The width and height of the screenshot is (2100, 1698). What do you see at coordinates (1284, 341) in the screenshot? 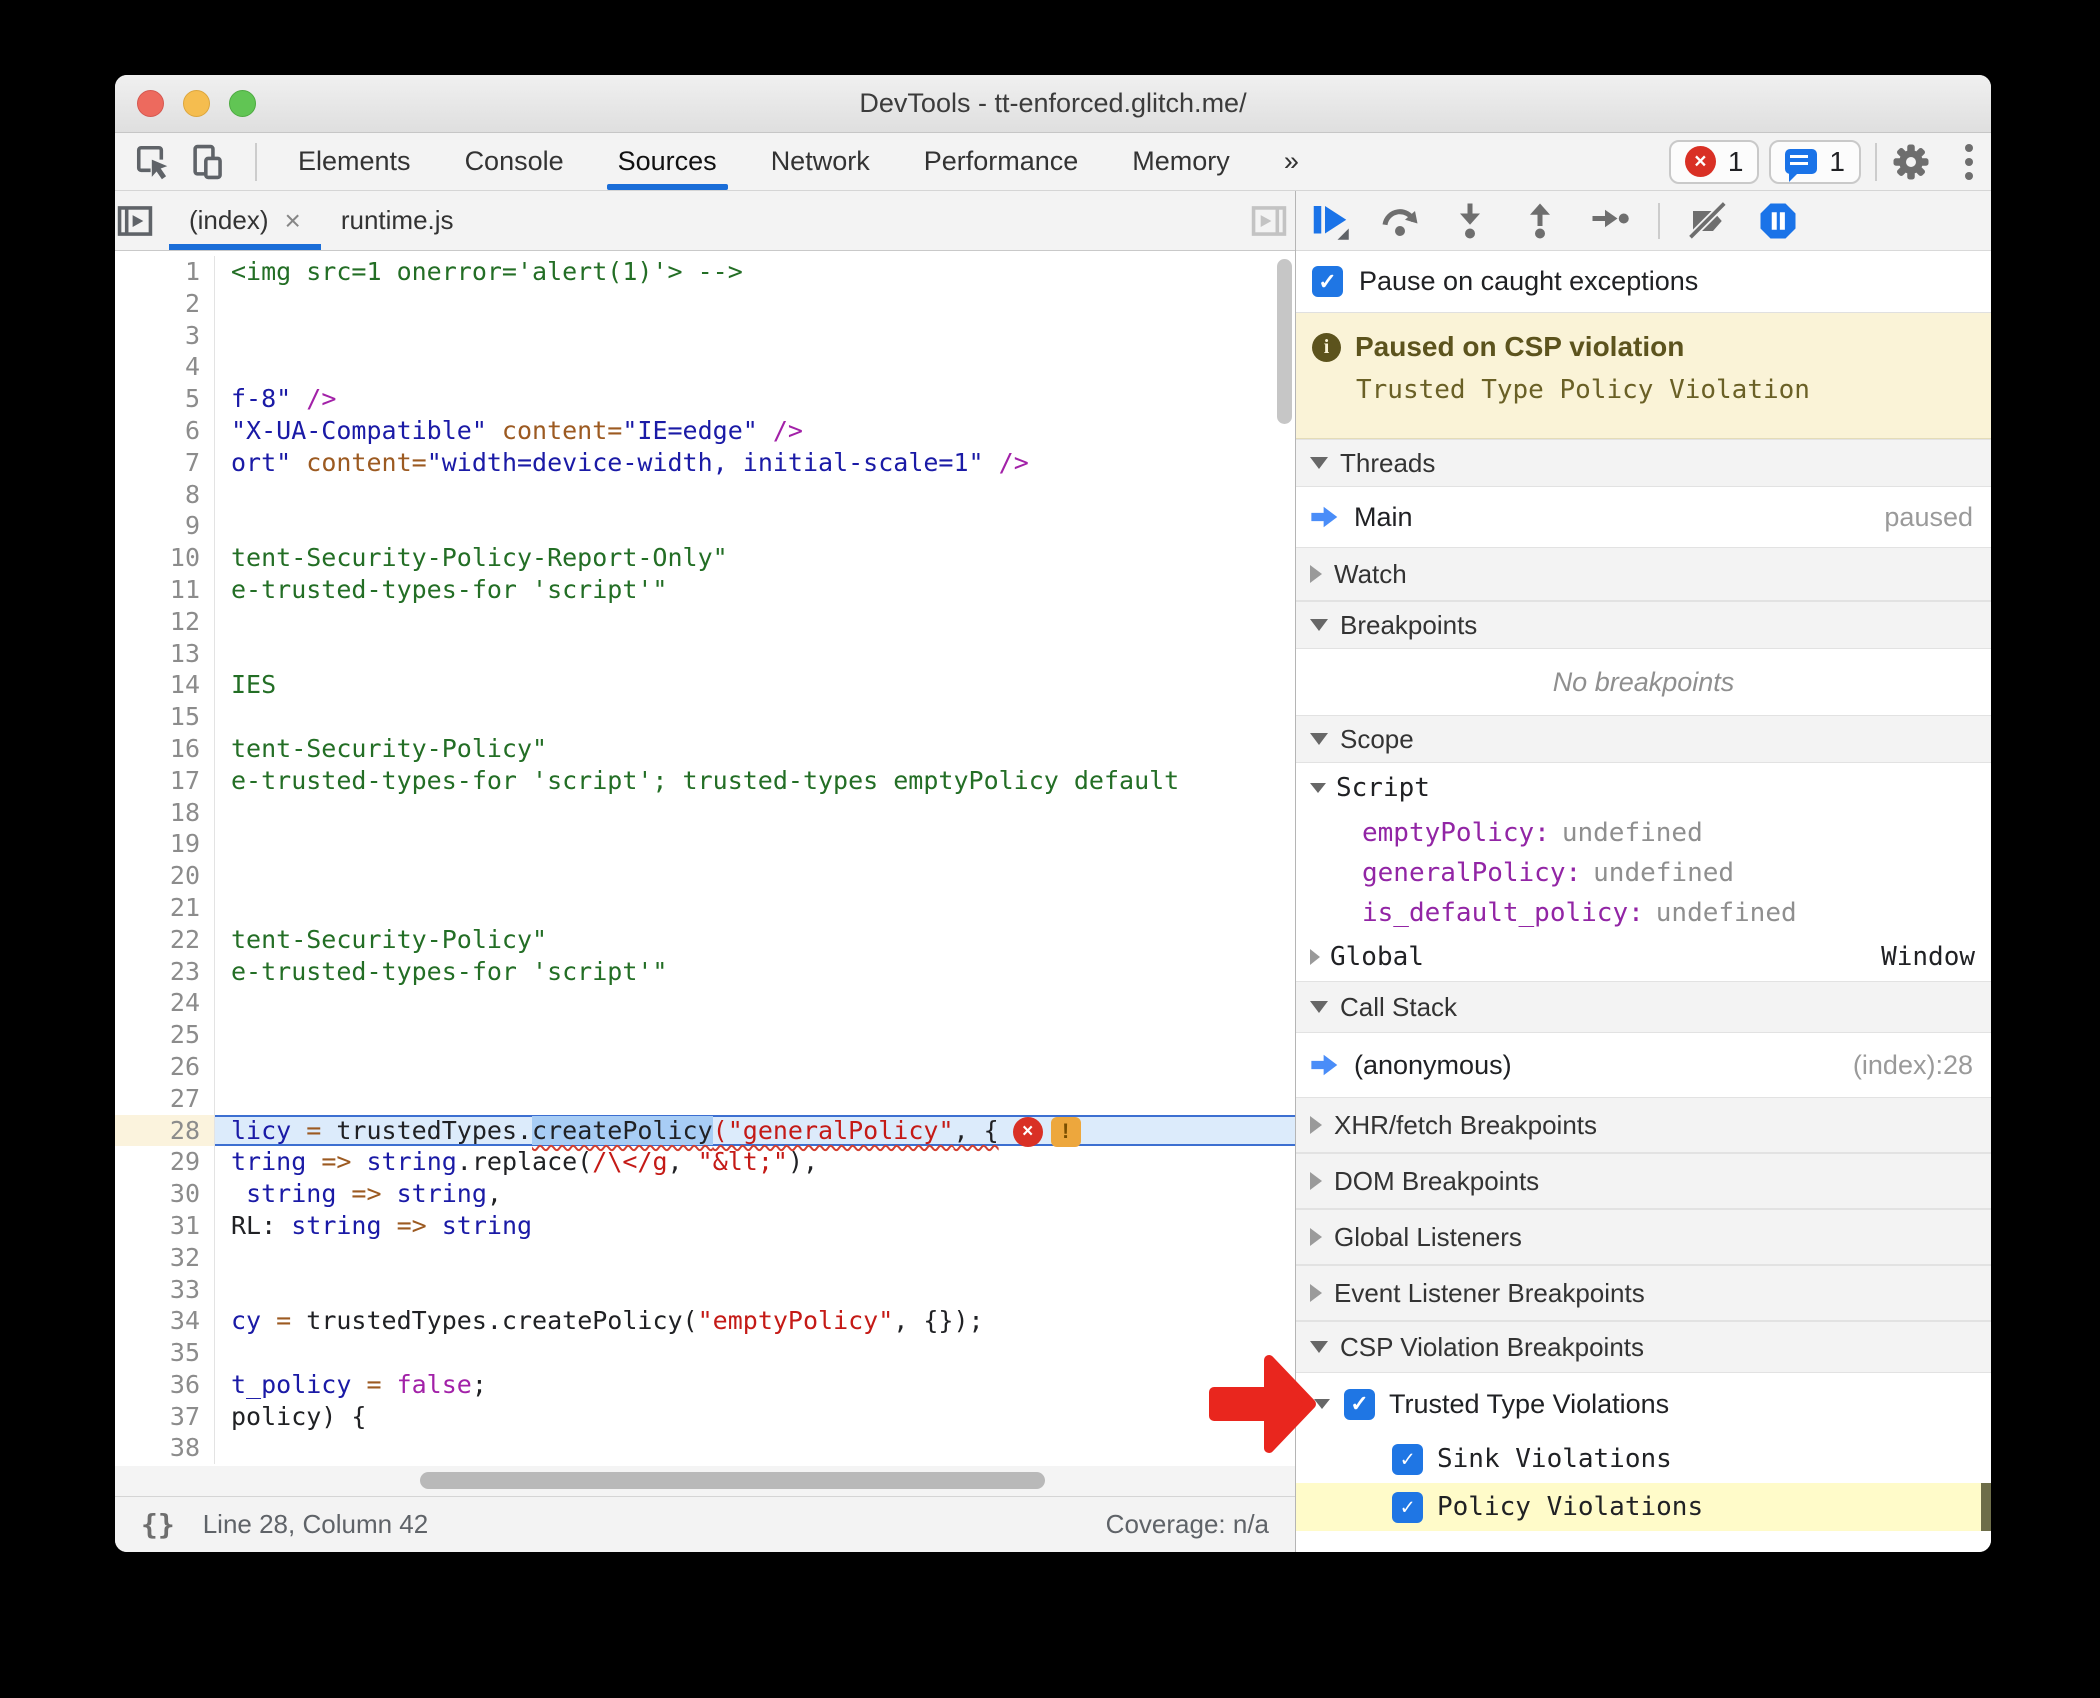
I see `vertical-scrollbar` at bounding box center [1284, 341].